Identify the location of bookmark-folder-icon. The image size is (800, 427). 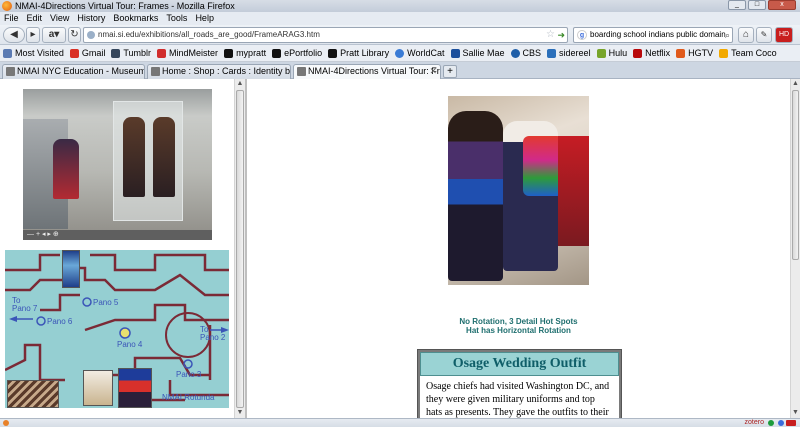
(7, 53).